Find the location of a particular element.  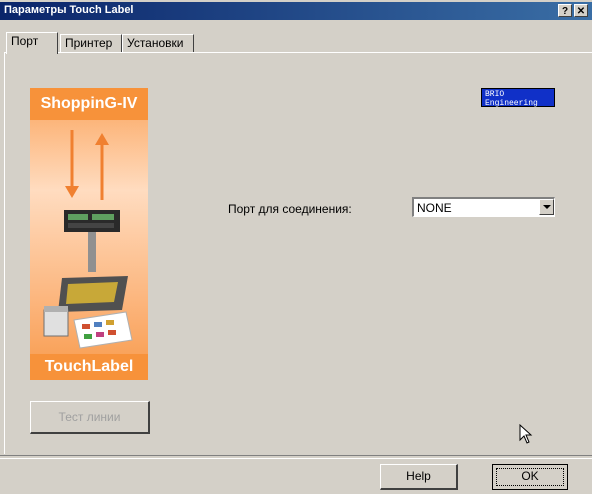

port-label: Порт для соединения: is located at coordinates (290, 209).